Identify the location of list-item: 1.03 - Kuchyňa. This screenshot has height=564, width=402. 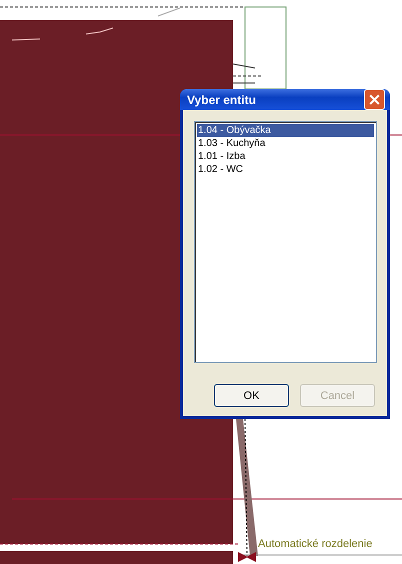
(285, 143).